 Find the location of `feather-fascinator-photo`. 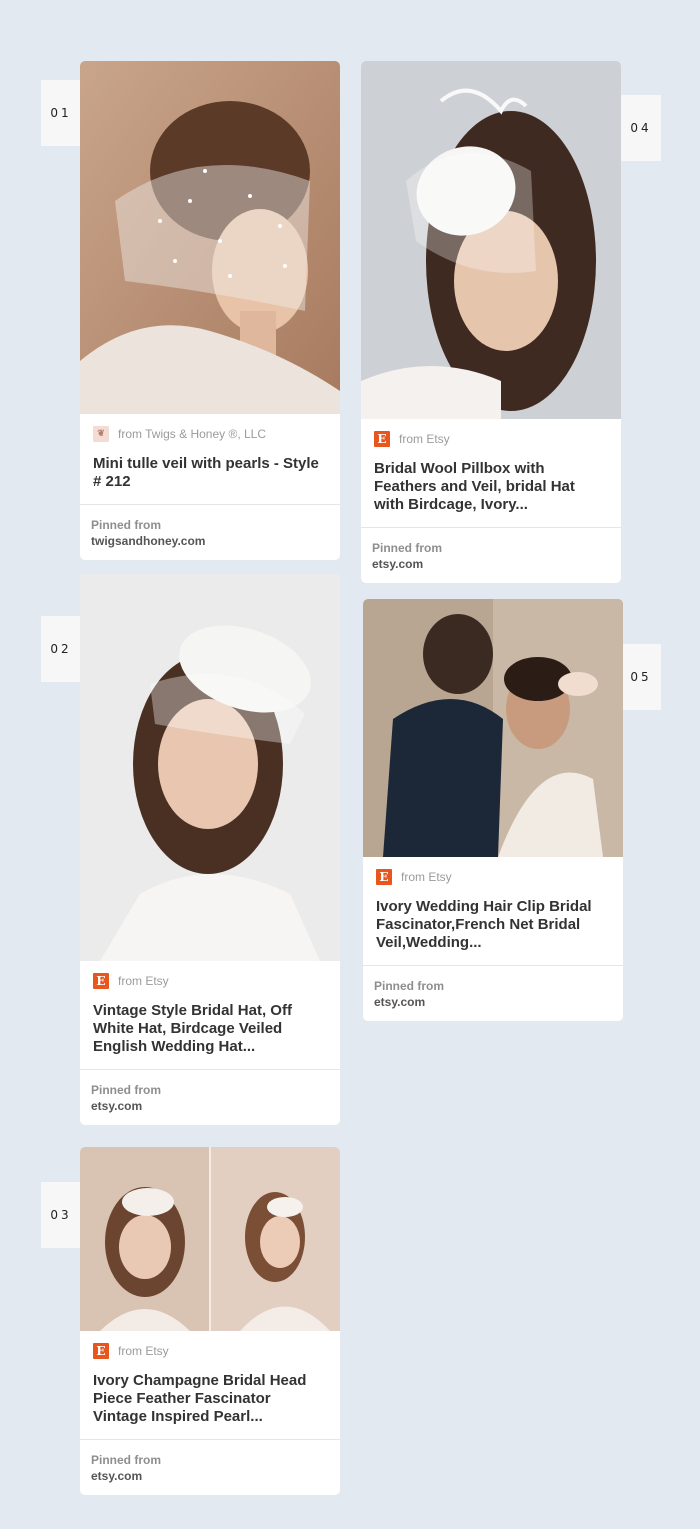

feather-fascinator-photo is located at coordinates (210, 1239).